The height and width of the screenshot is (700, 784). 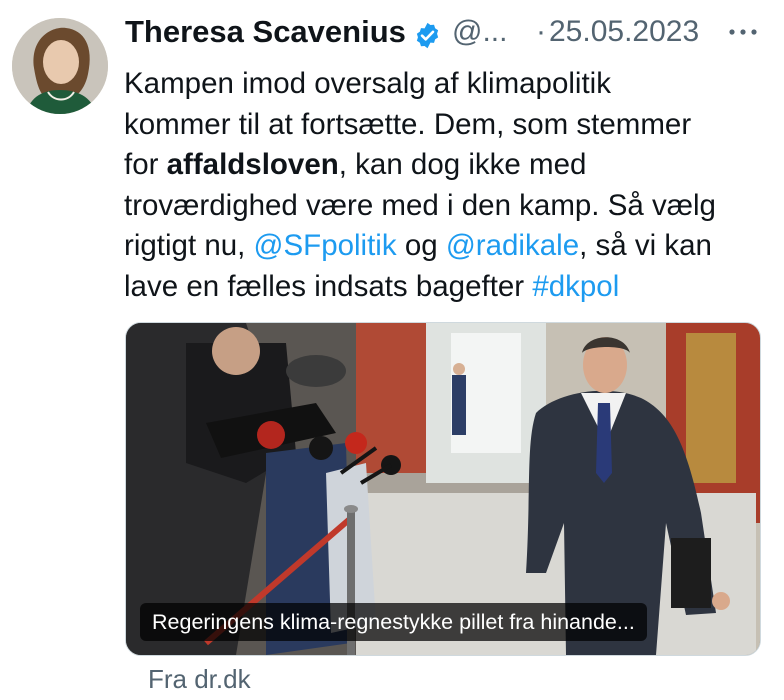 I want to click on avatar-image, so click(x=60, y=66).